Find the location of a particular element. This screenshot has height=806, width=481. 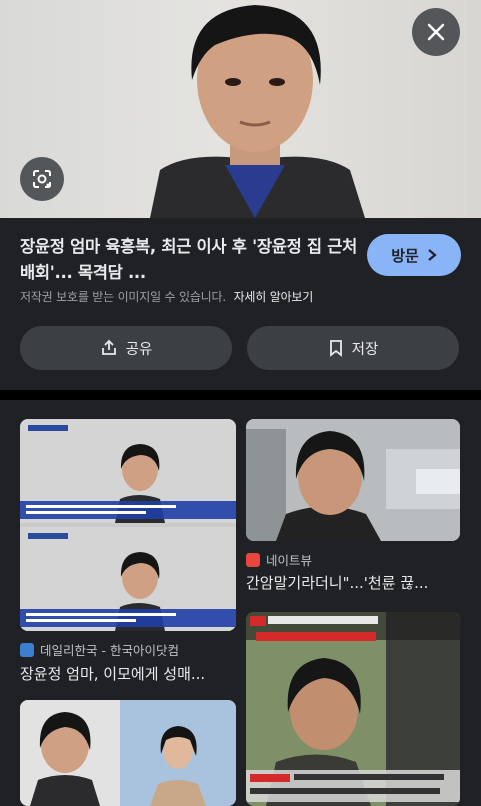

learn-more-link: 자세히 알아보기 is located at coordinates (274, 297).